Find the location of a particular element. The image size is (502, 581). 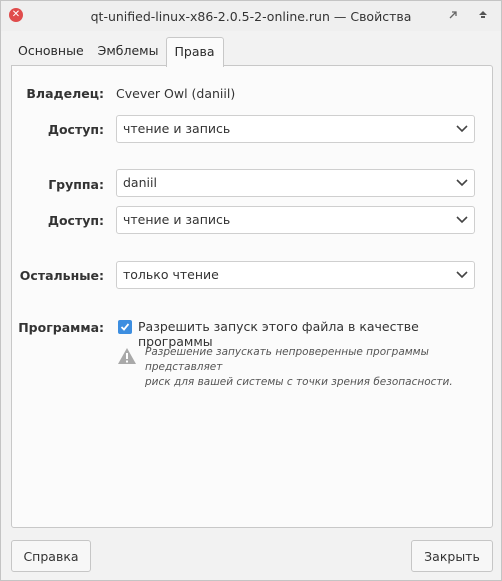

maximize-icon is located at coordinates (483, 15).